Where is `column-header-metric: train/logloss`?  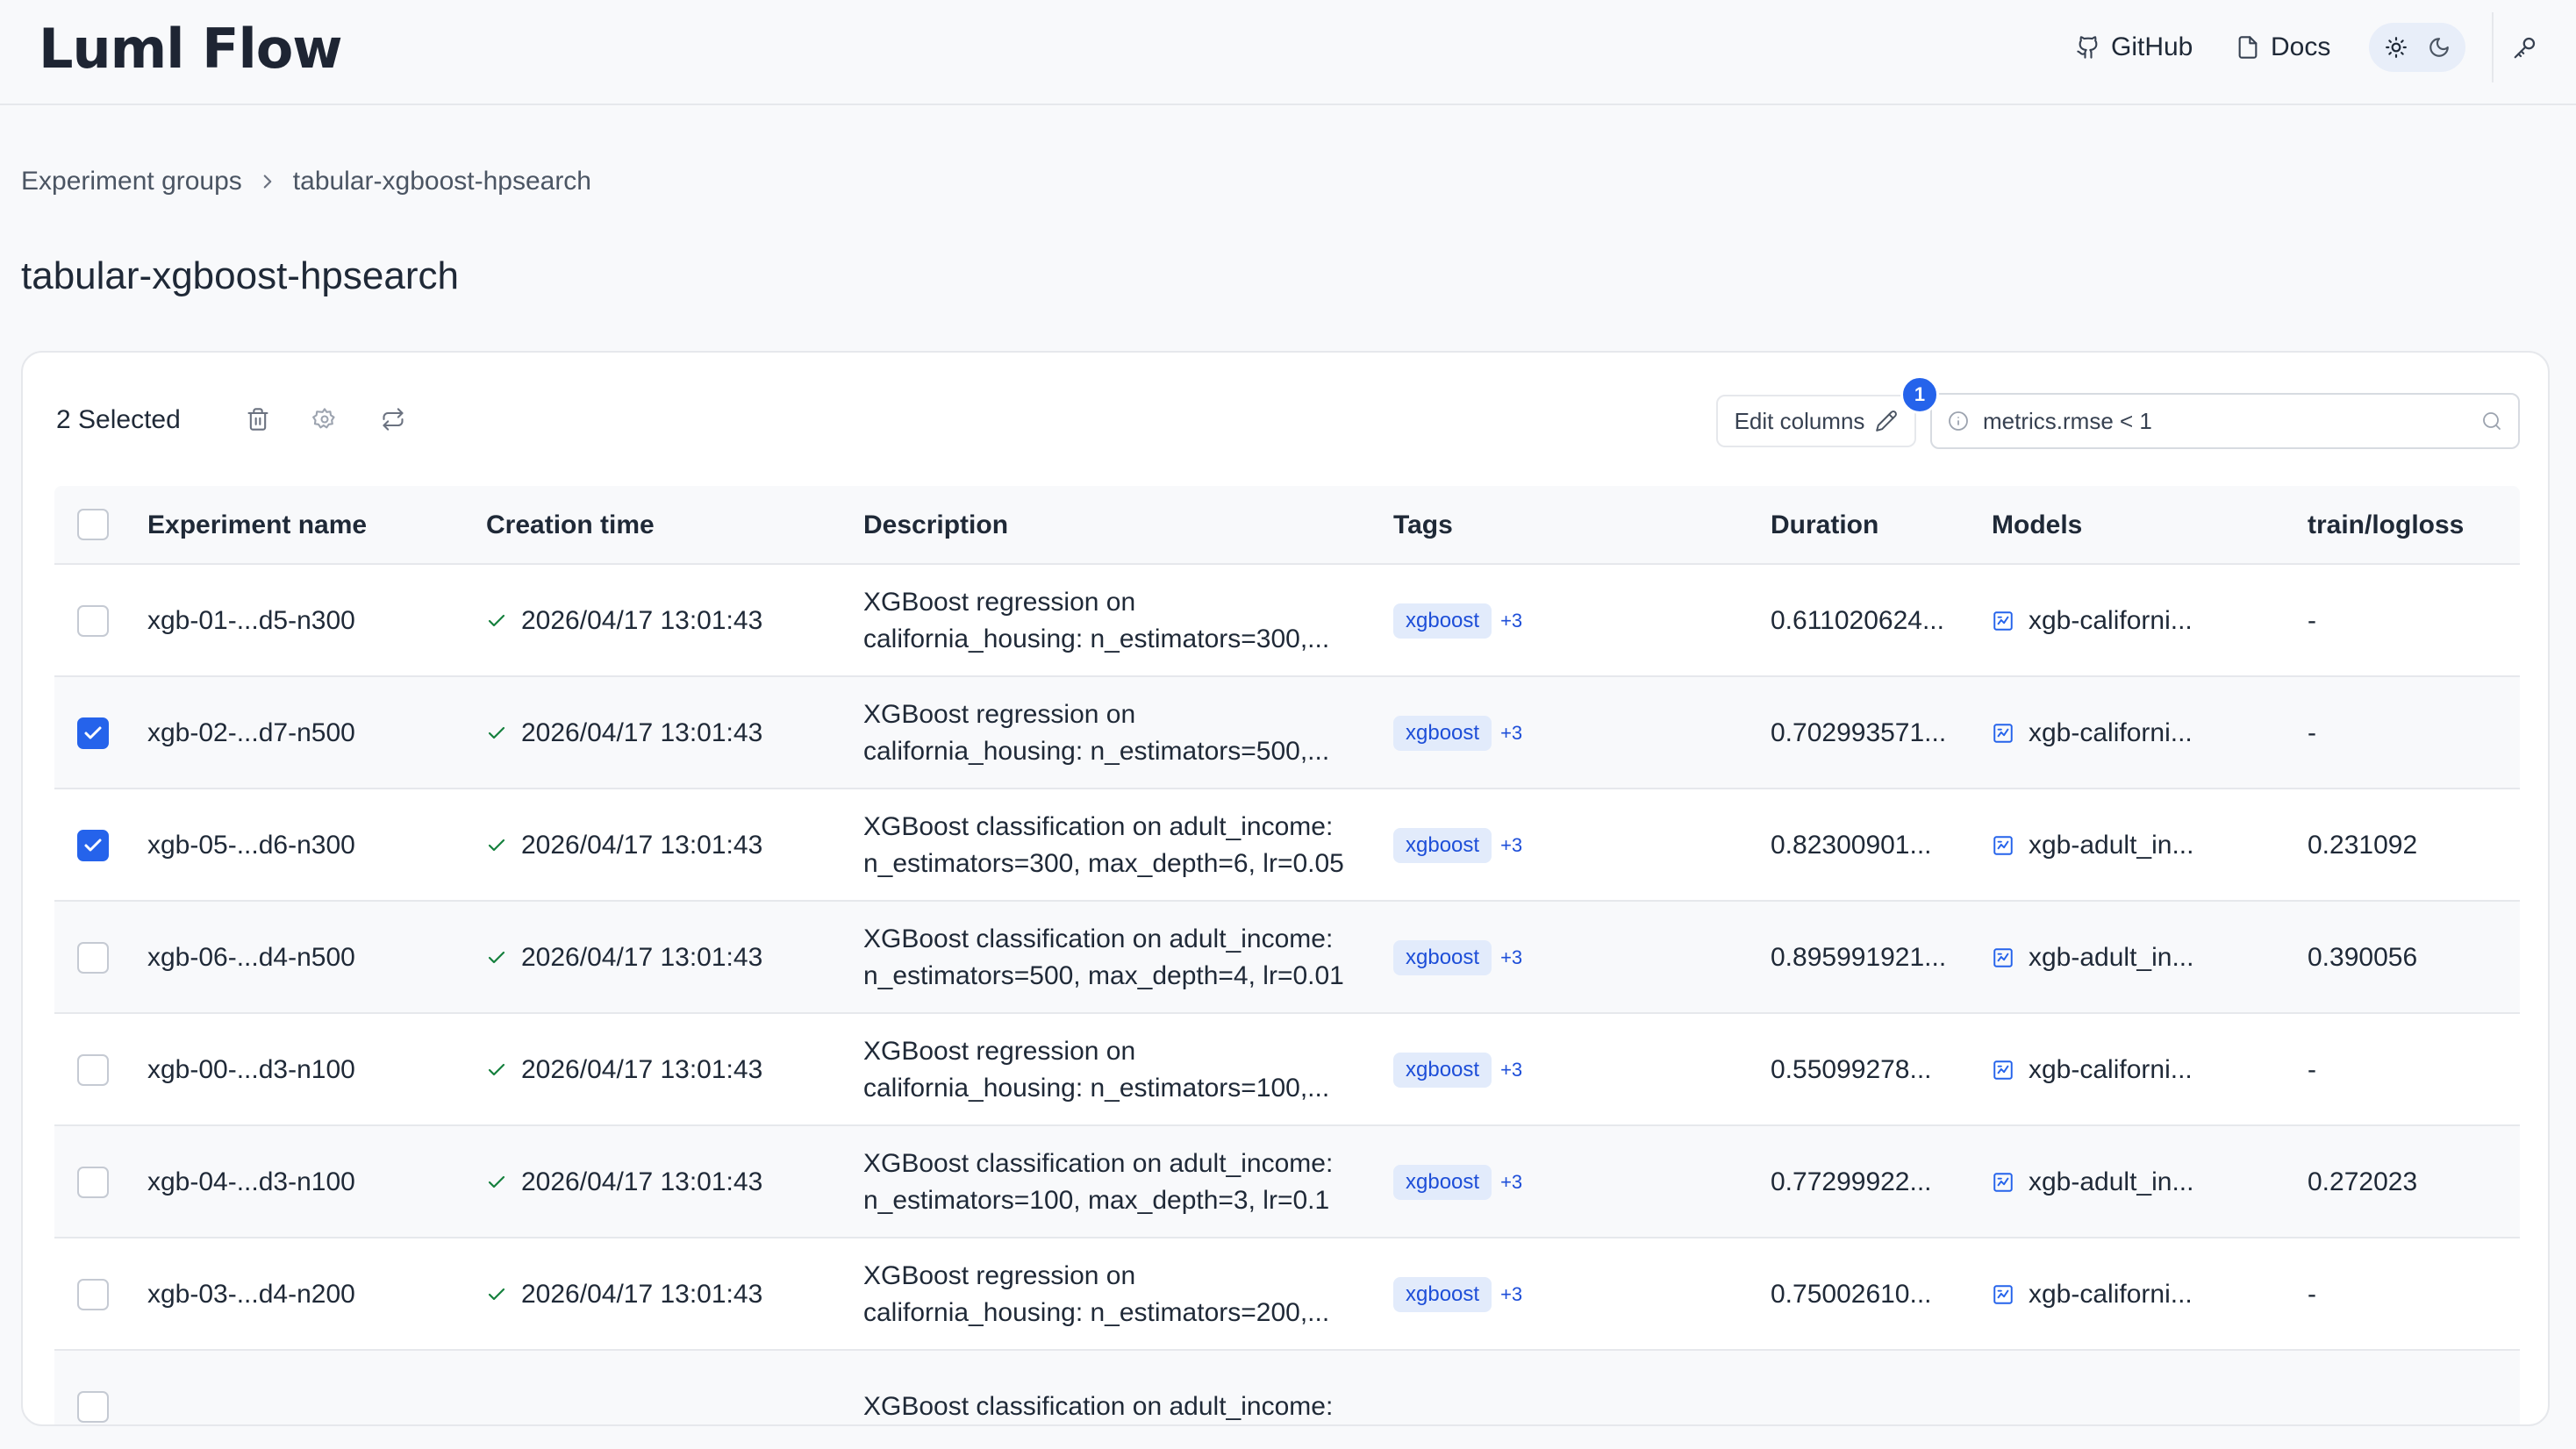
column-header-metric: train/logloss is located at coordinates (2386, 525).